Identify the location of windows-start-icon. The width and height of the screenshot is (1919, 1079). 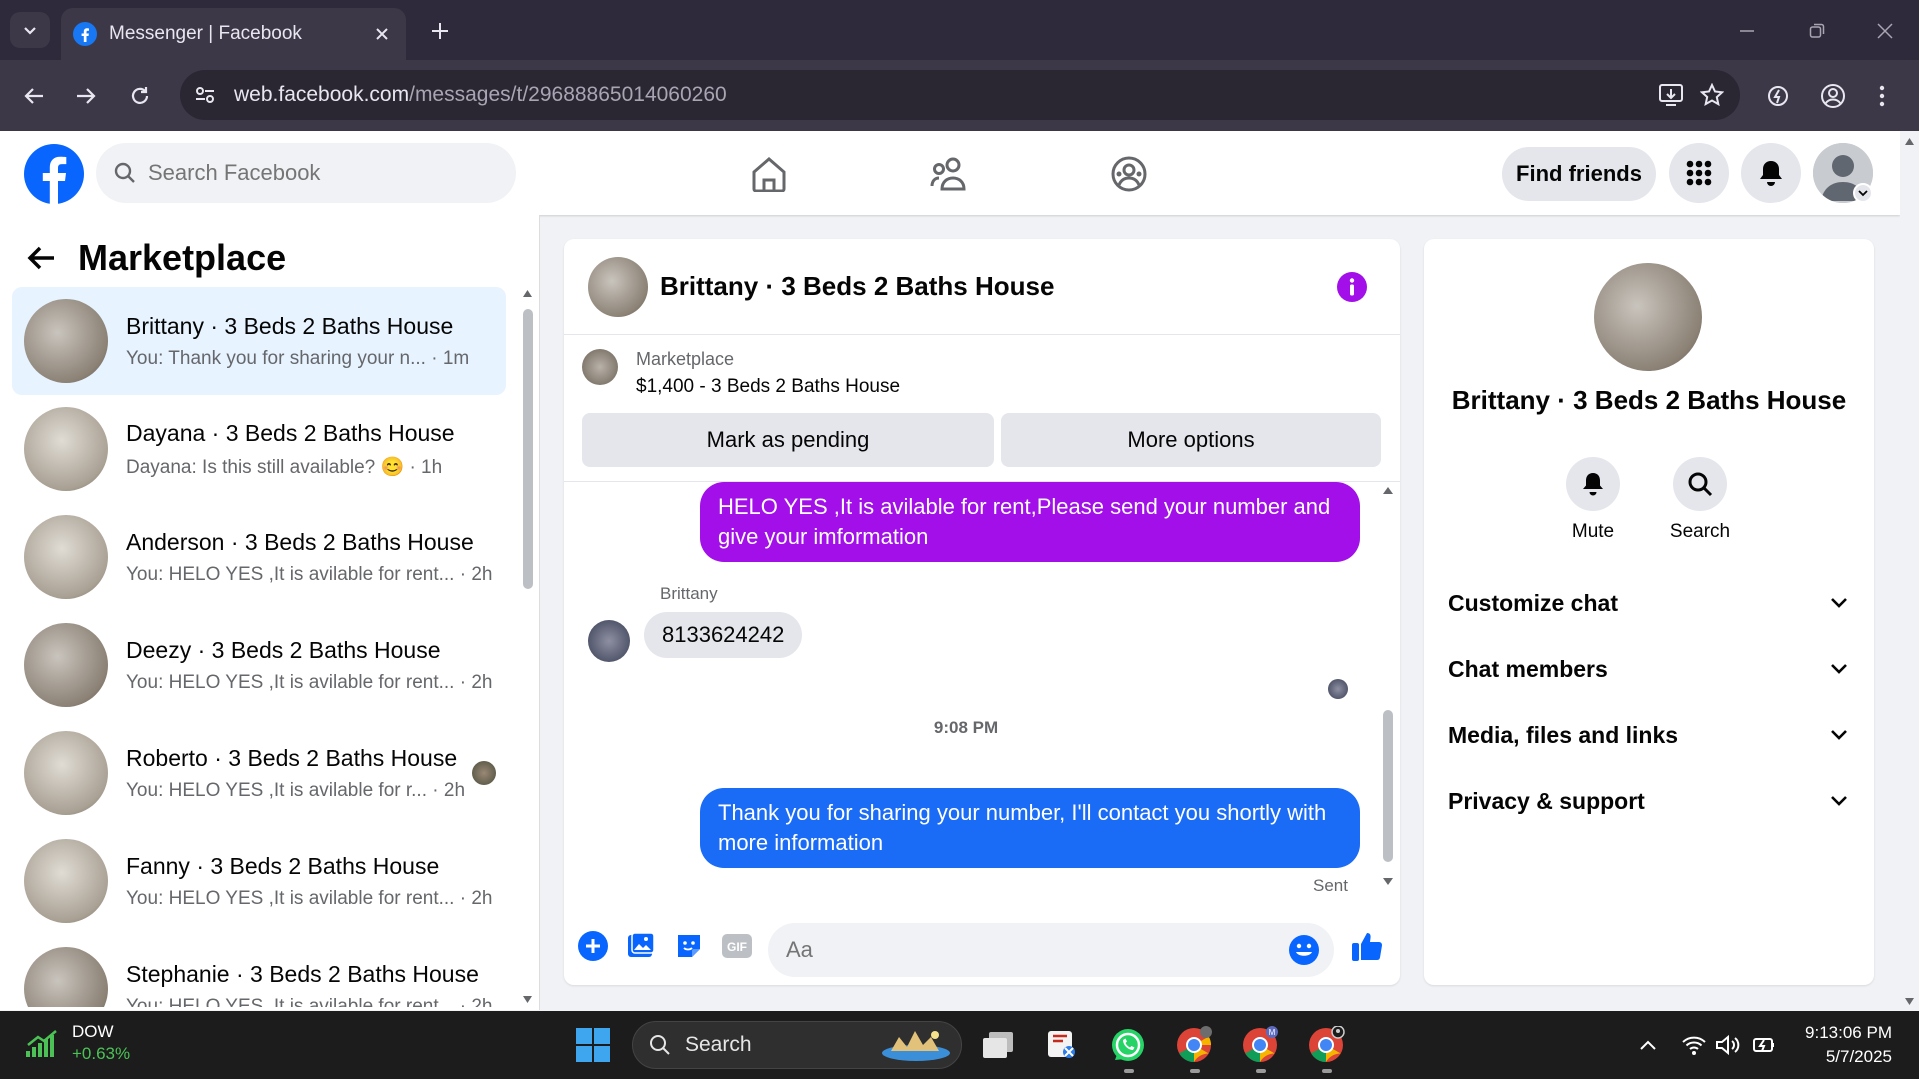
(593, 1045).